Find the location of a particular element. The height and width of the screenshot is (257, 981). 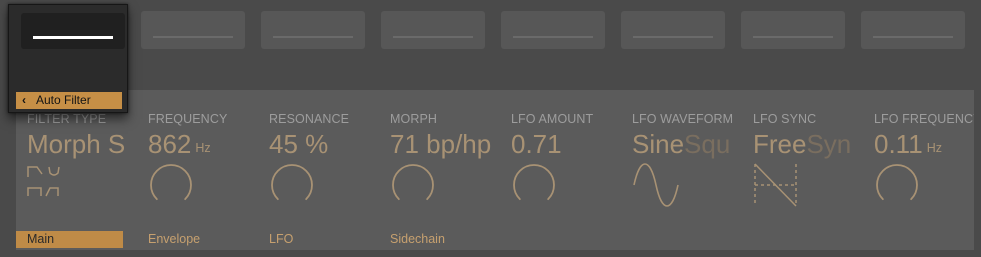

param-label: LFO AMOUNT is located at coordinates (552, 119).